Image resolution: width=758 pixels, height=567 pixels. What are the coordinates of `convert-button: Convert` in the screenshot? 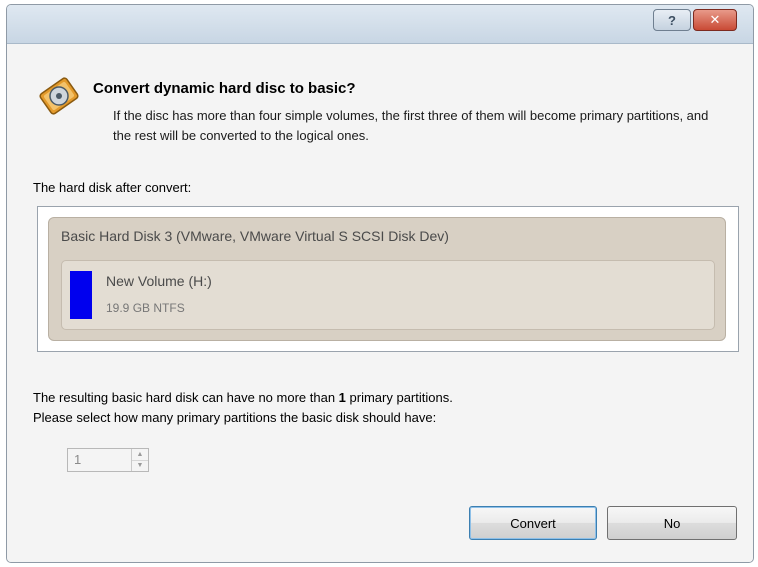 It's located at (533, 523).